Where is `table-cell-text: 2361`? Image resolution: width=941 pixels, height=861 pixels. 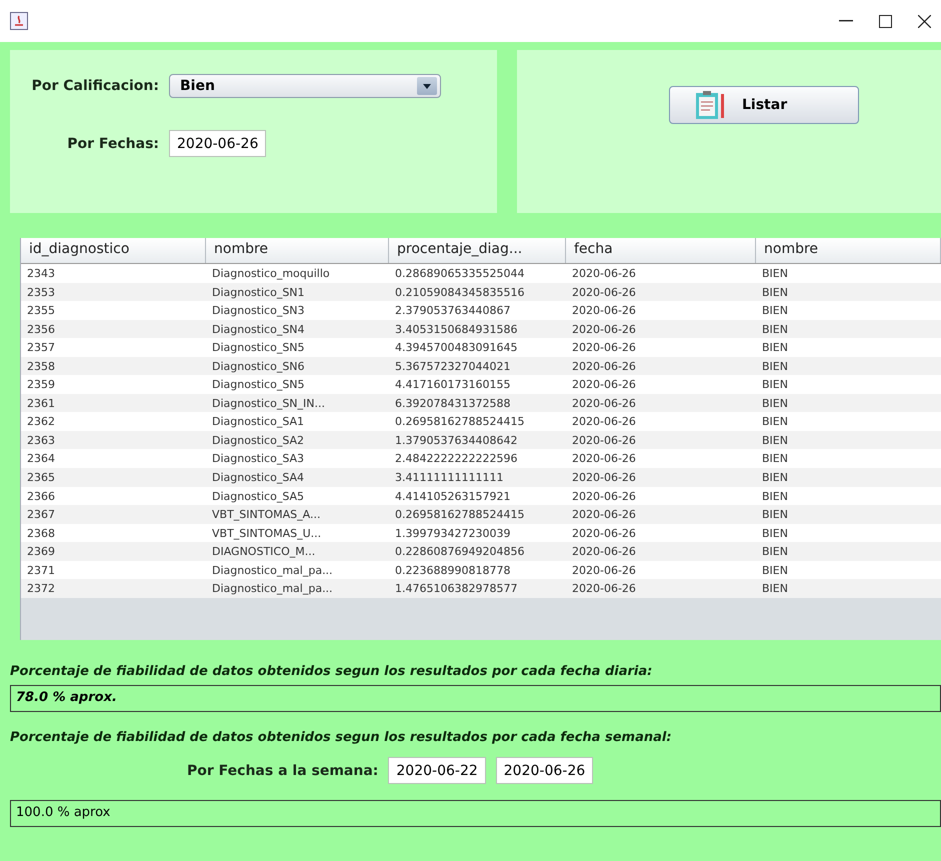
table-cell-text: 2361 is located at coordinates (41, 404).